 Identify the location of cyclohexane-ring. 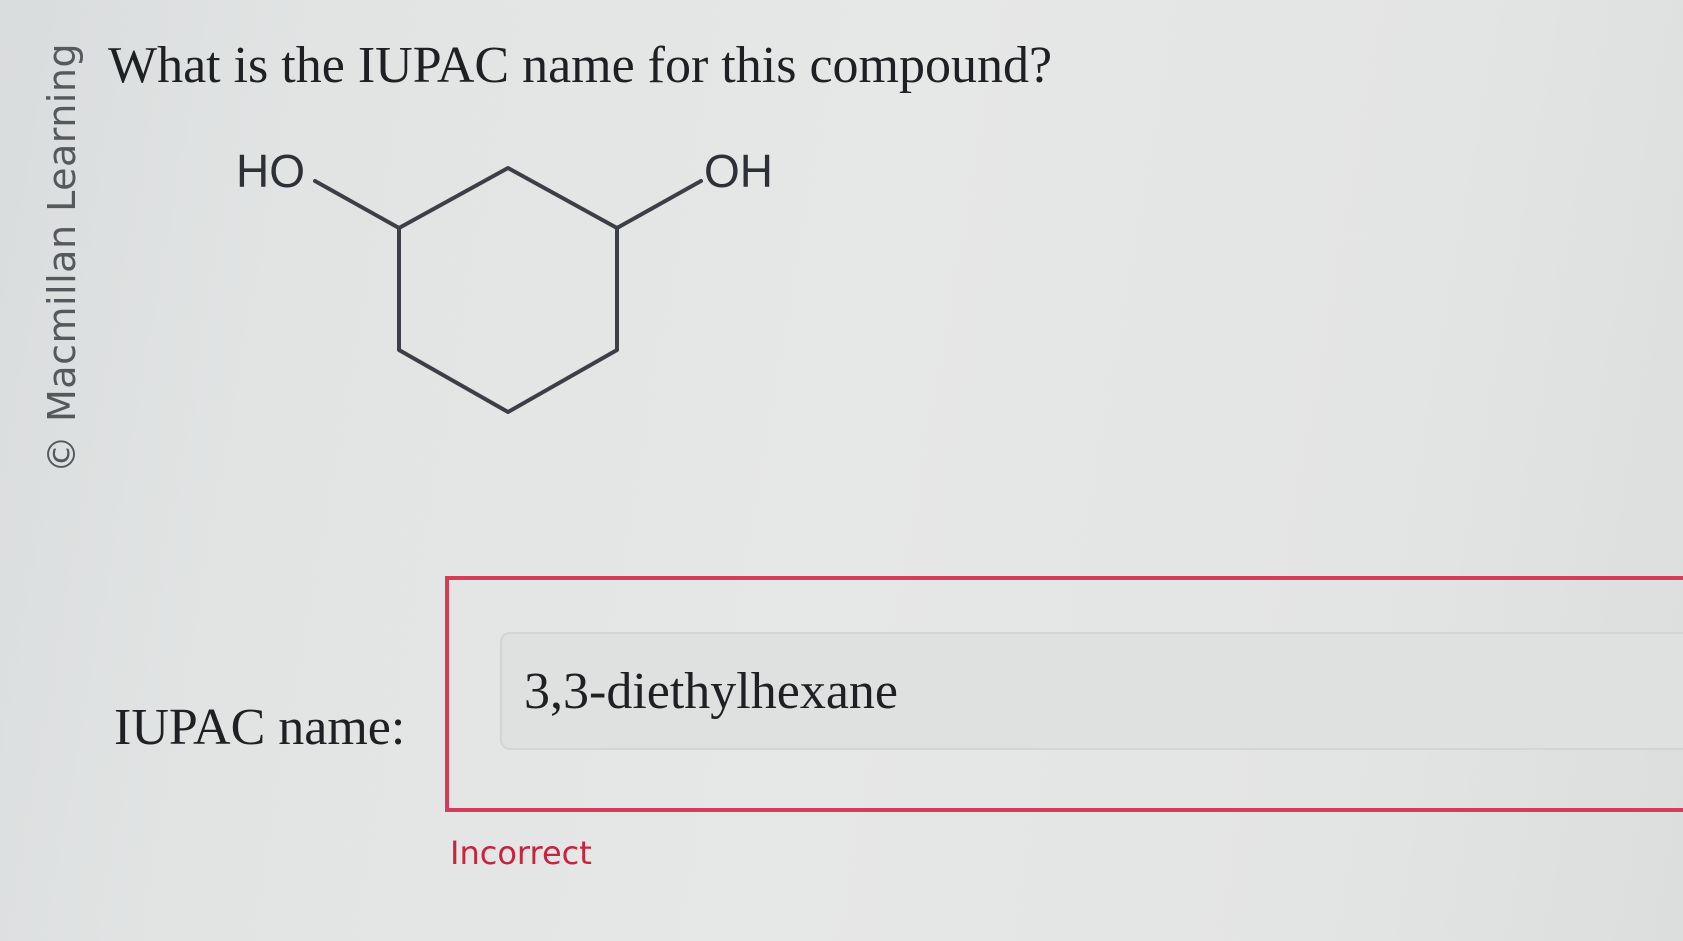
(508, 290).